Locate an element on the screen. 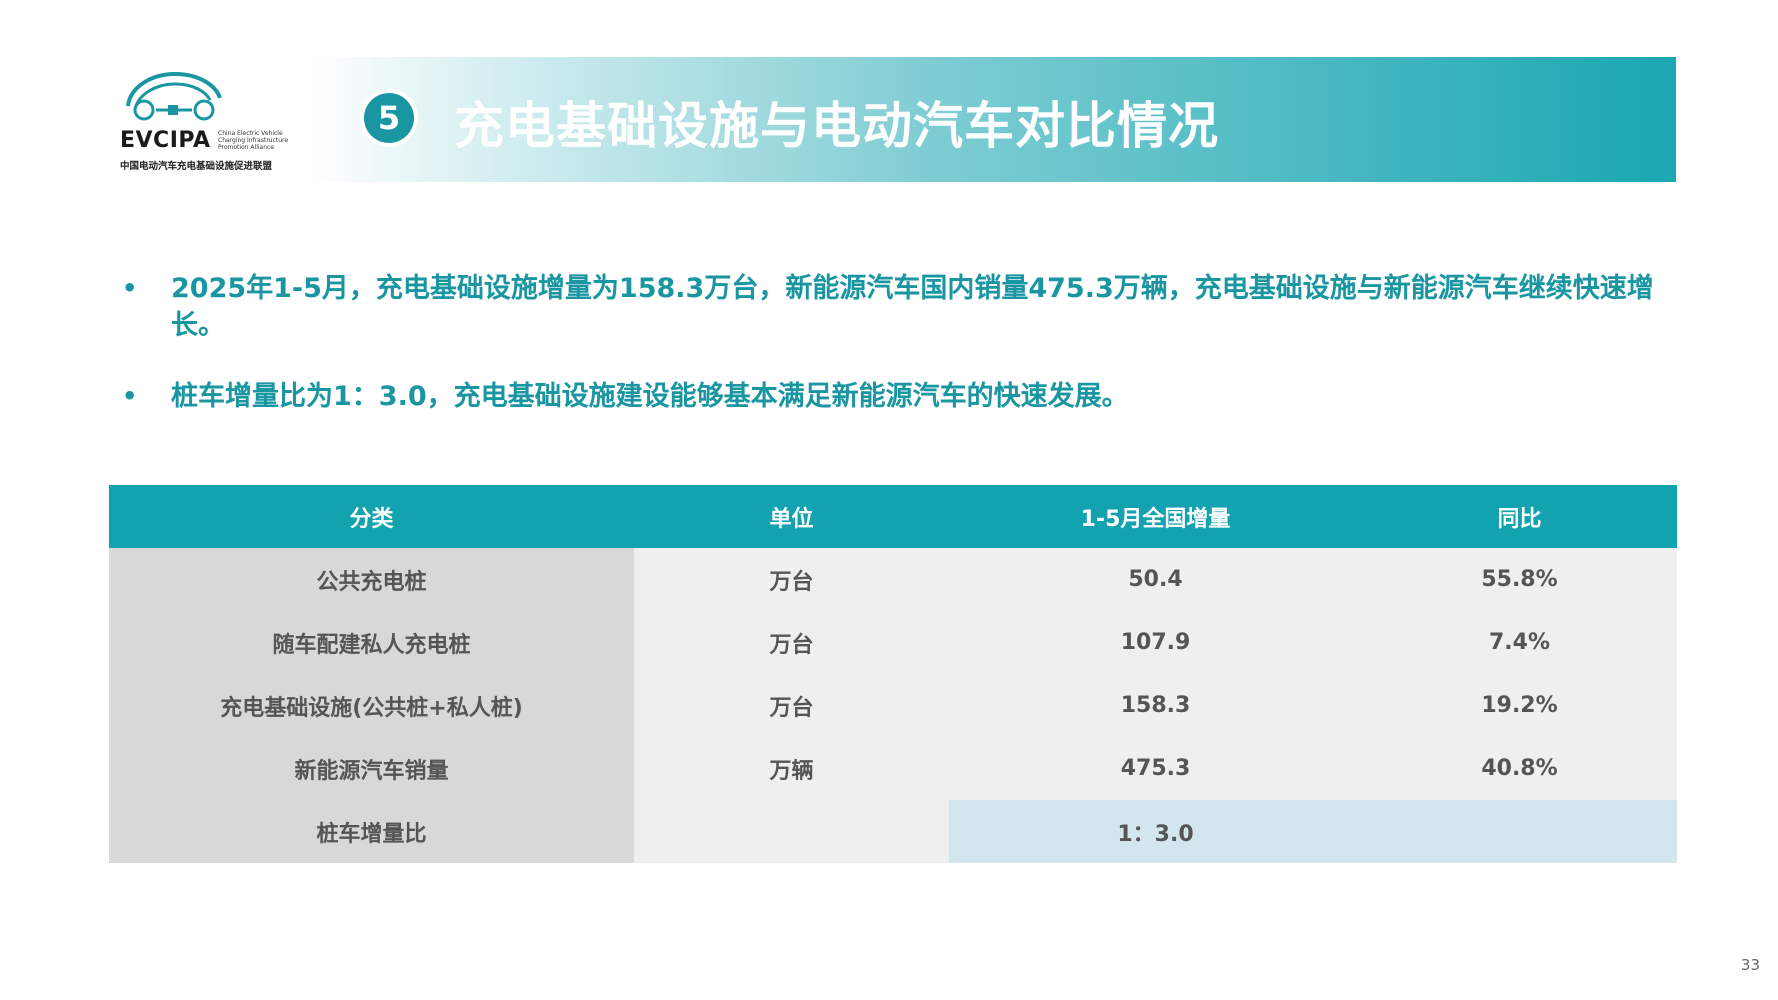  table-cell: 充电基础设施(公共桩+私人桩) is located at coordinates (371, 705).